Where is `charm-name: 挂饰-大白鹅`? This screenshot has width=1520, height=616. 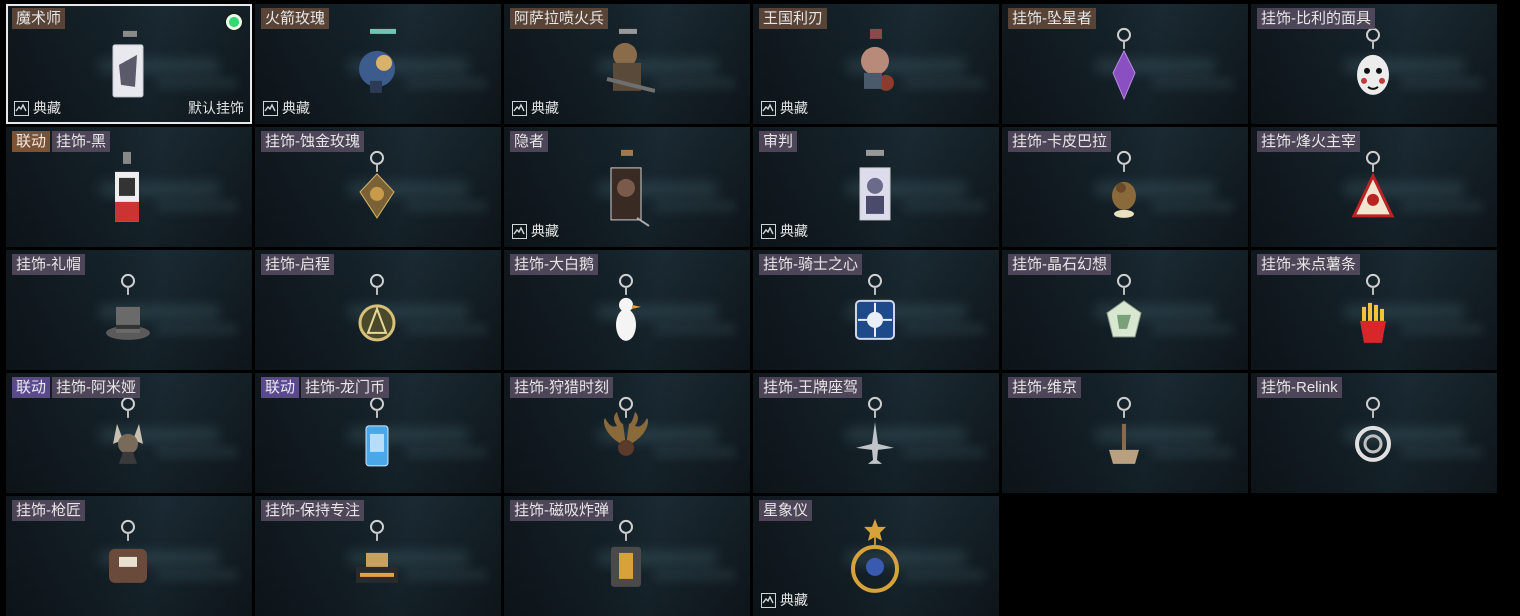
charm-name: 挂饰-大白鹅 is located at coordinates (554, 264).